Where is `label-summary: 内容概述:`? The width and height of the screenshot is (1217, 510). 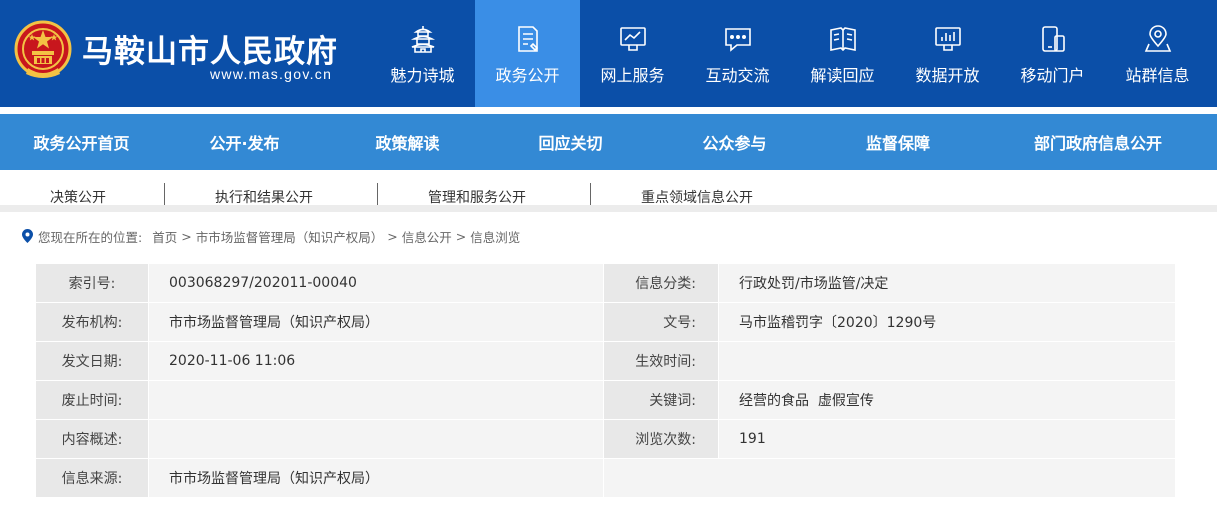 label-summary: 内容概述: is located at coordinates (92, 439).